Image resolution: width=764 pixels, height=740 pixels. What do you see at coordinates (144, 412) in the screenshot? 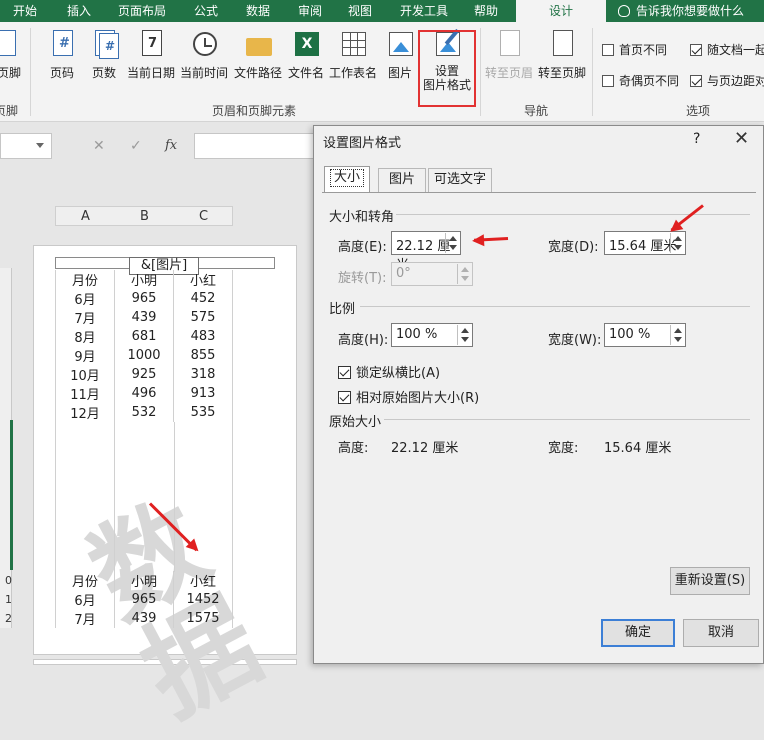
I see `table-cell: 532` at bounding box center [144, 412].